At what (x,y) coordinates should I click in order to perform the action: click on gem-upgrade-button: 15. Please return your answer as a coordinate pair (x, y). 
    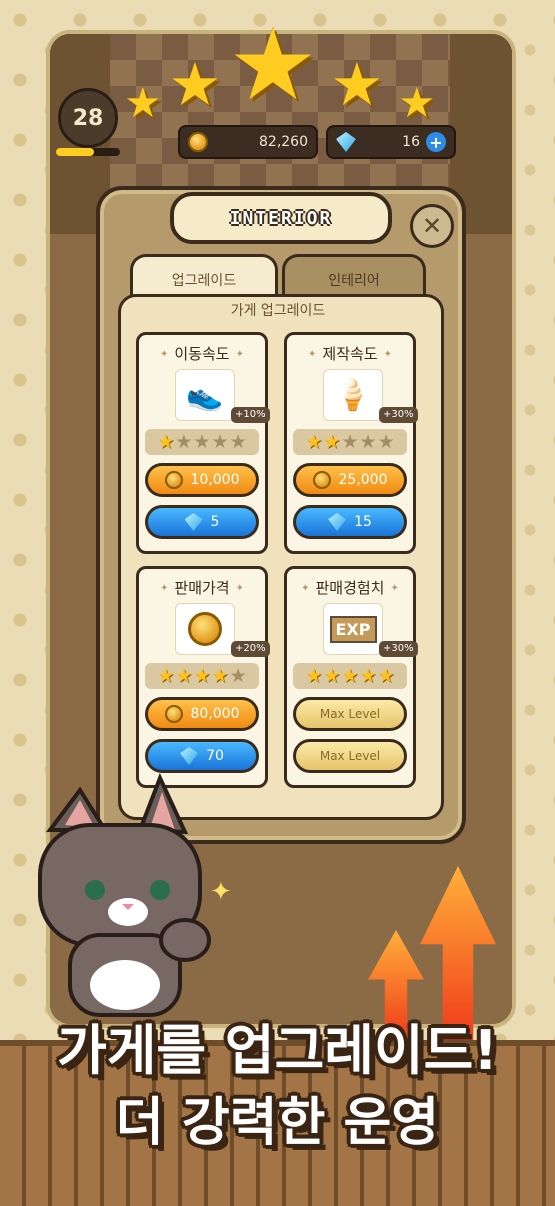
    Looking at the image, I should click on (350, 522).